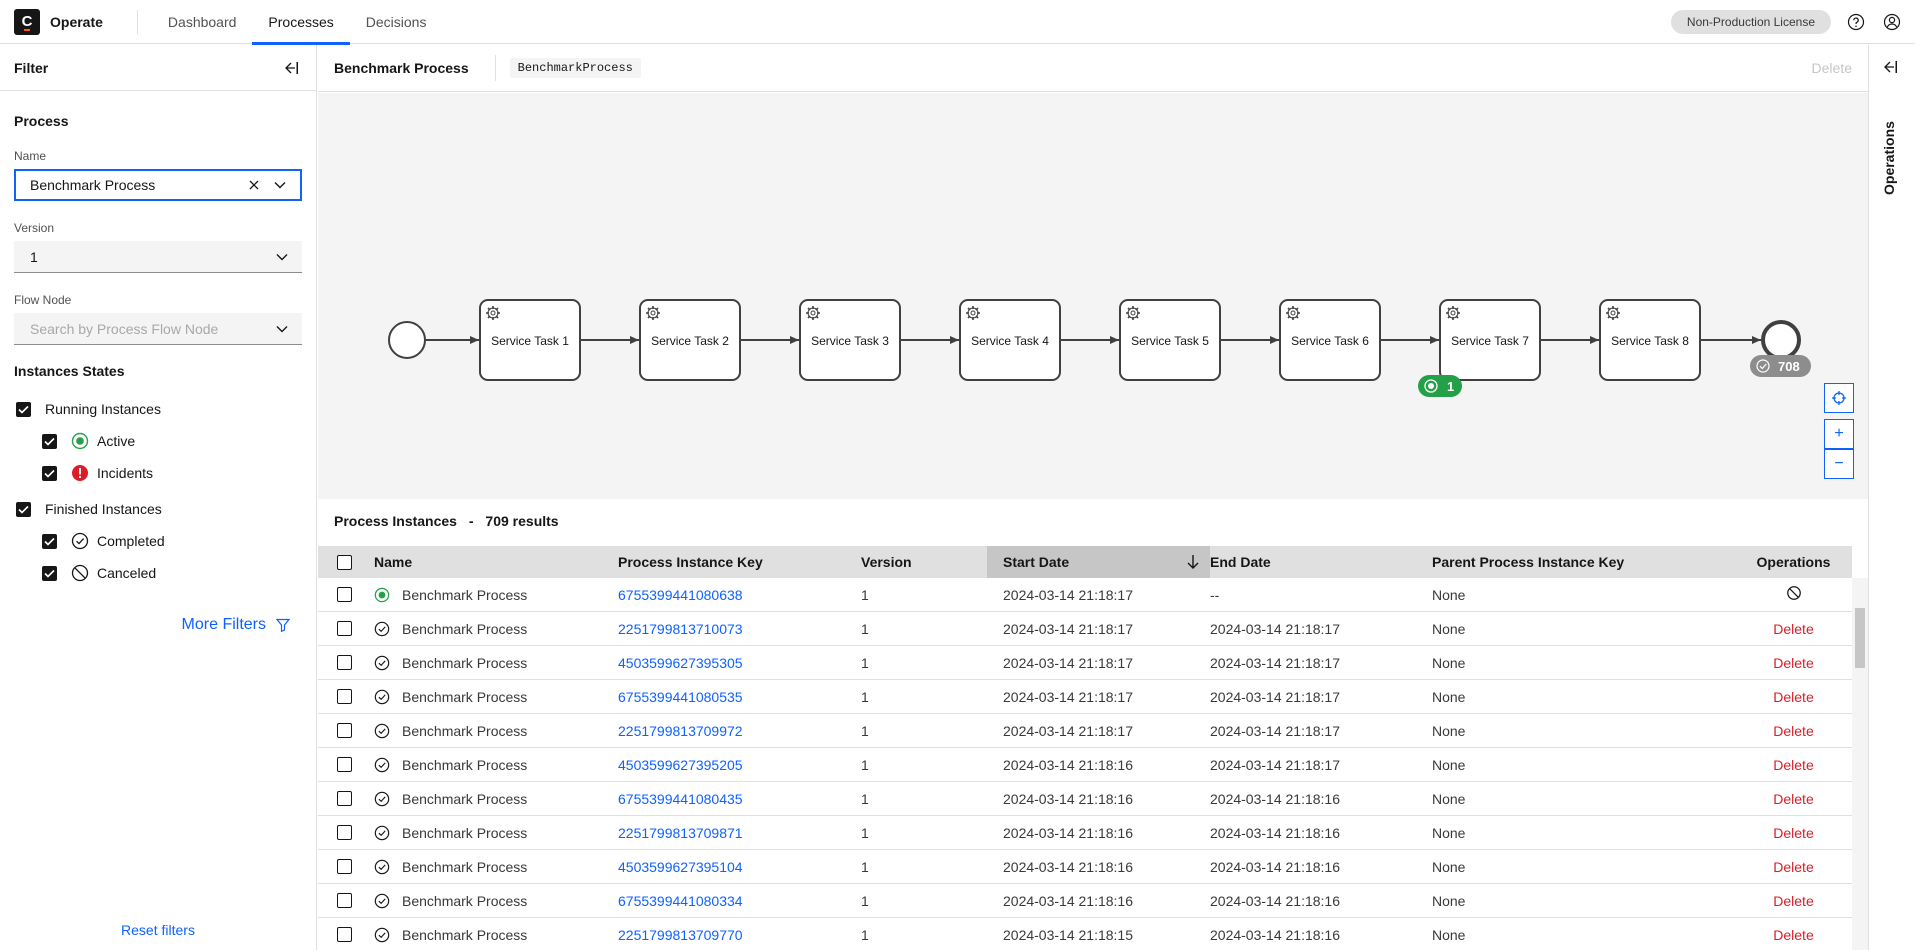 The image size is (1915, 950). Describe the element at coordinates (690, 340) in the screenshot. I see `service-task-2: Service Task 2` at that location.